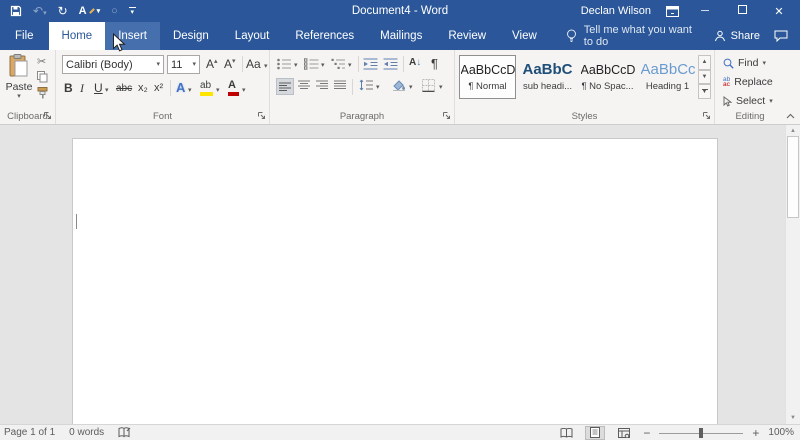 The height and width of the screenshot is (440, 800). Describe the element at coordinates (206, 88) in the screenshot. I see `highlight-button: ab` at that location.